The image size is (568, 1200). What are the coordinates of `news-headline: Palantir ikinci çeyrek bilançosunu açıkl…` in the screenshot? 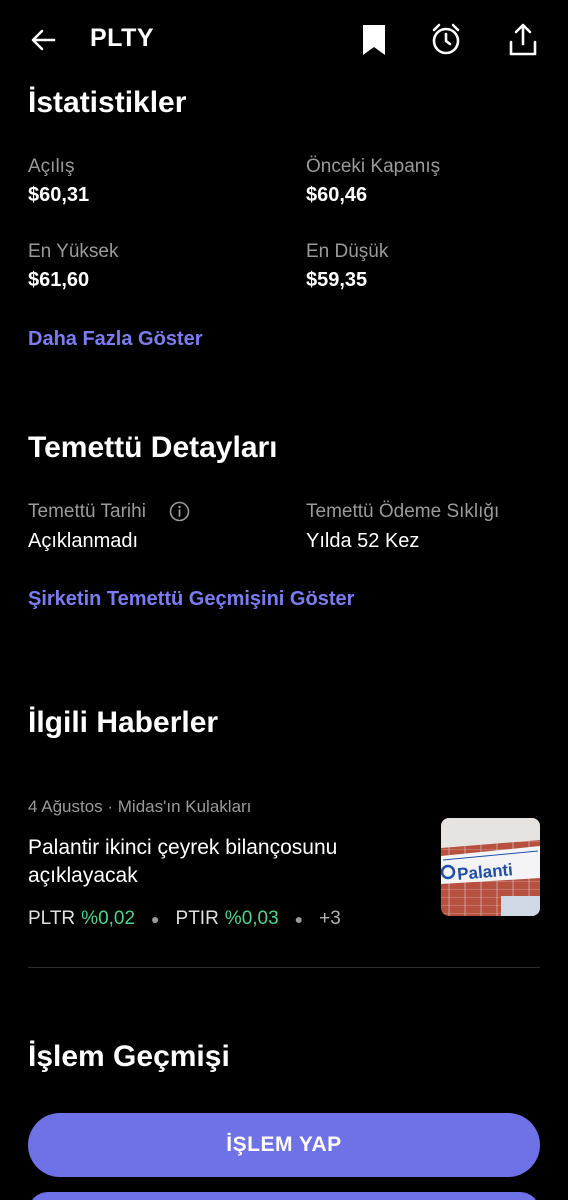 It's located at (218, 862).